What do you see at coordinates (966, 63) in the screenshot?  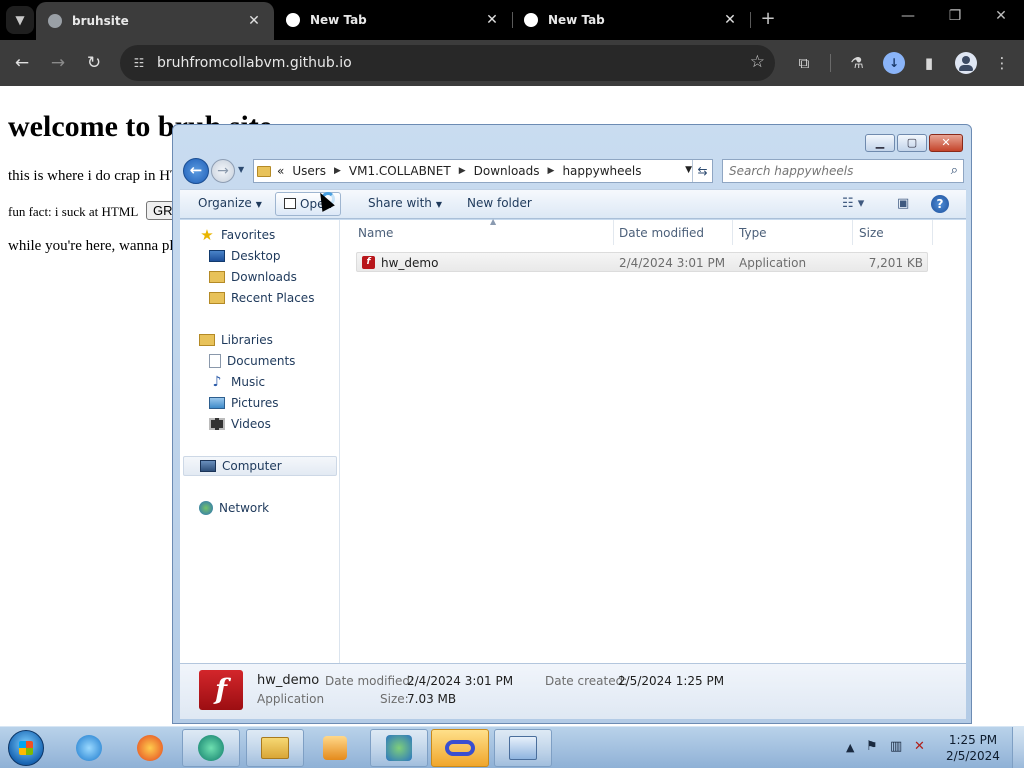 I see `profile-avatar-icon` at bounding box center [966, 63].